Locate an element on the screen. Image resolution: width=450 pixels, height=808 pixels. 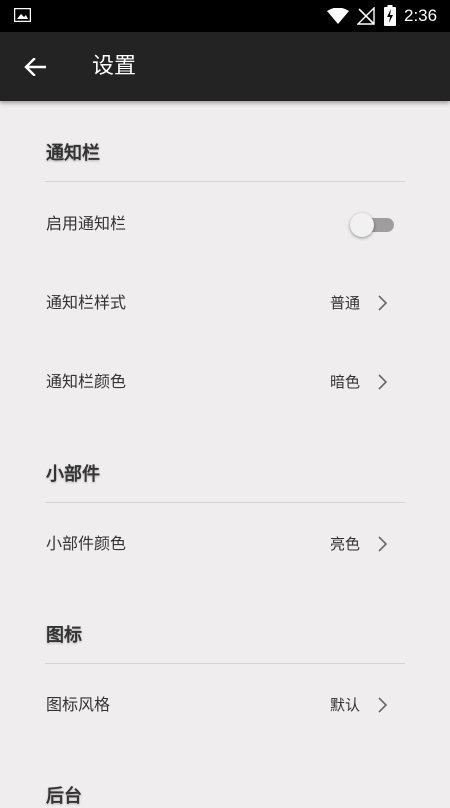
battery-charging-icon is located at coordinates (390, 15).